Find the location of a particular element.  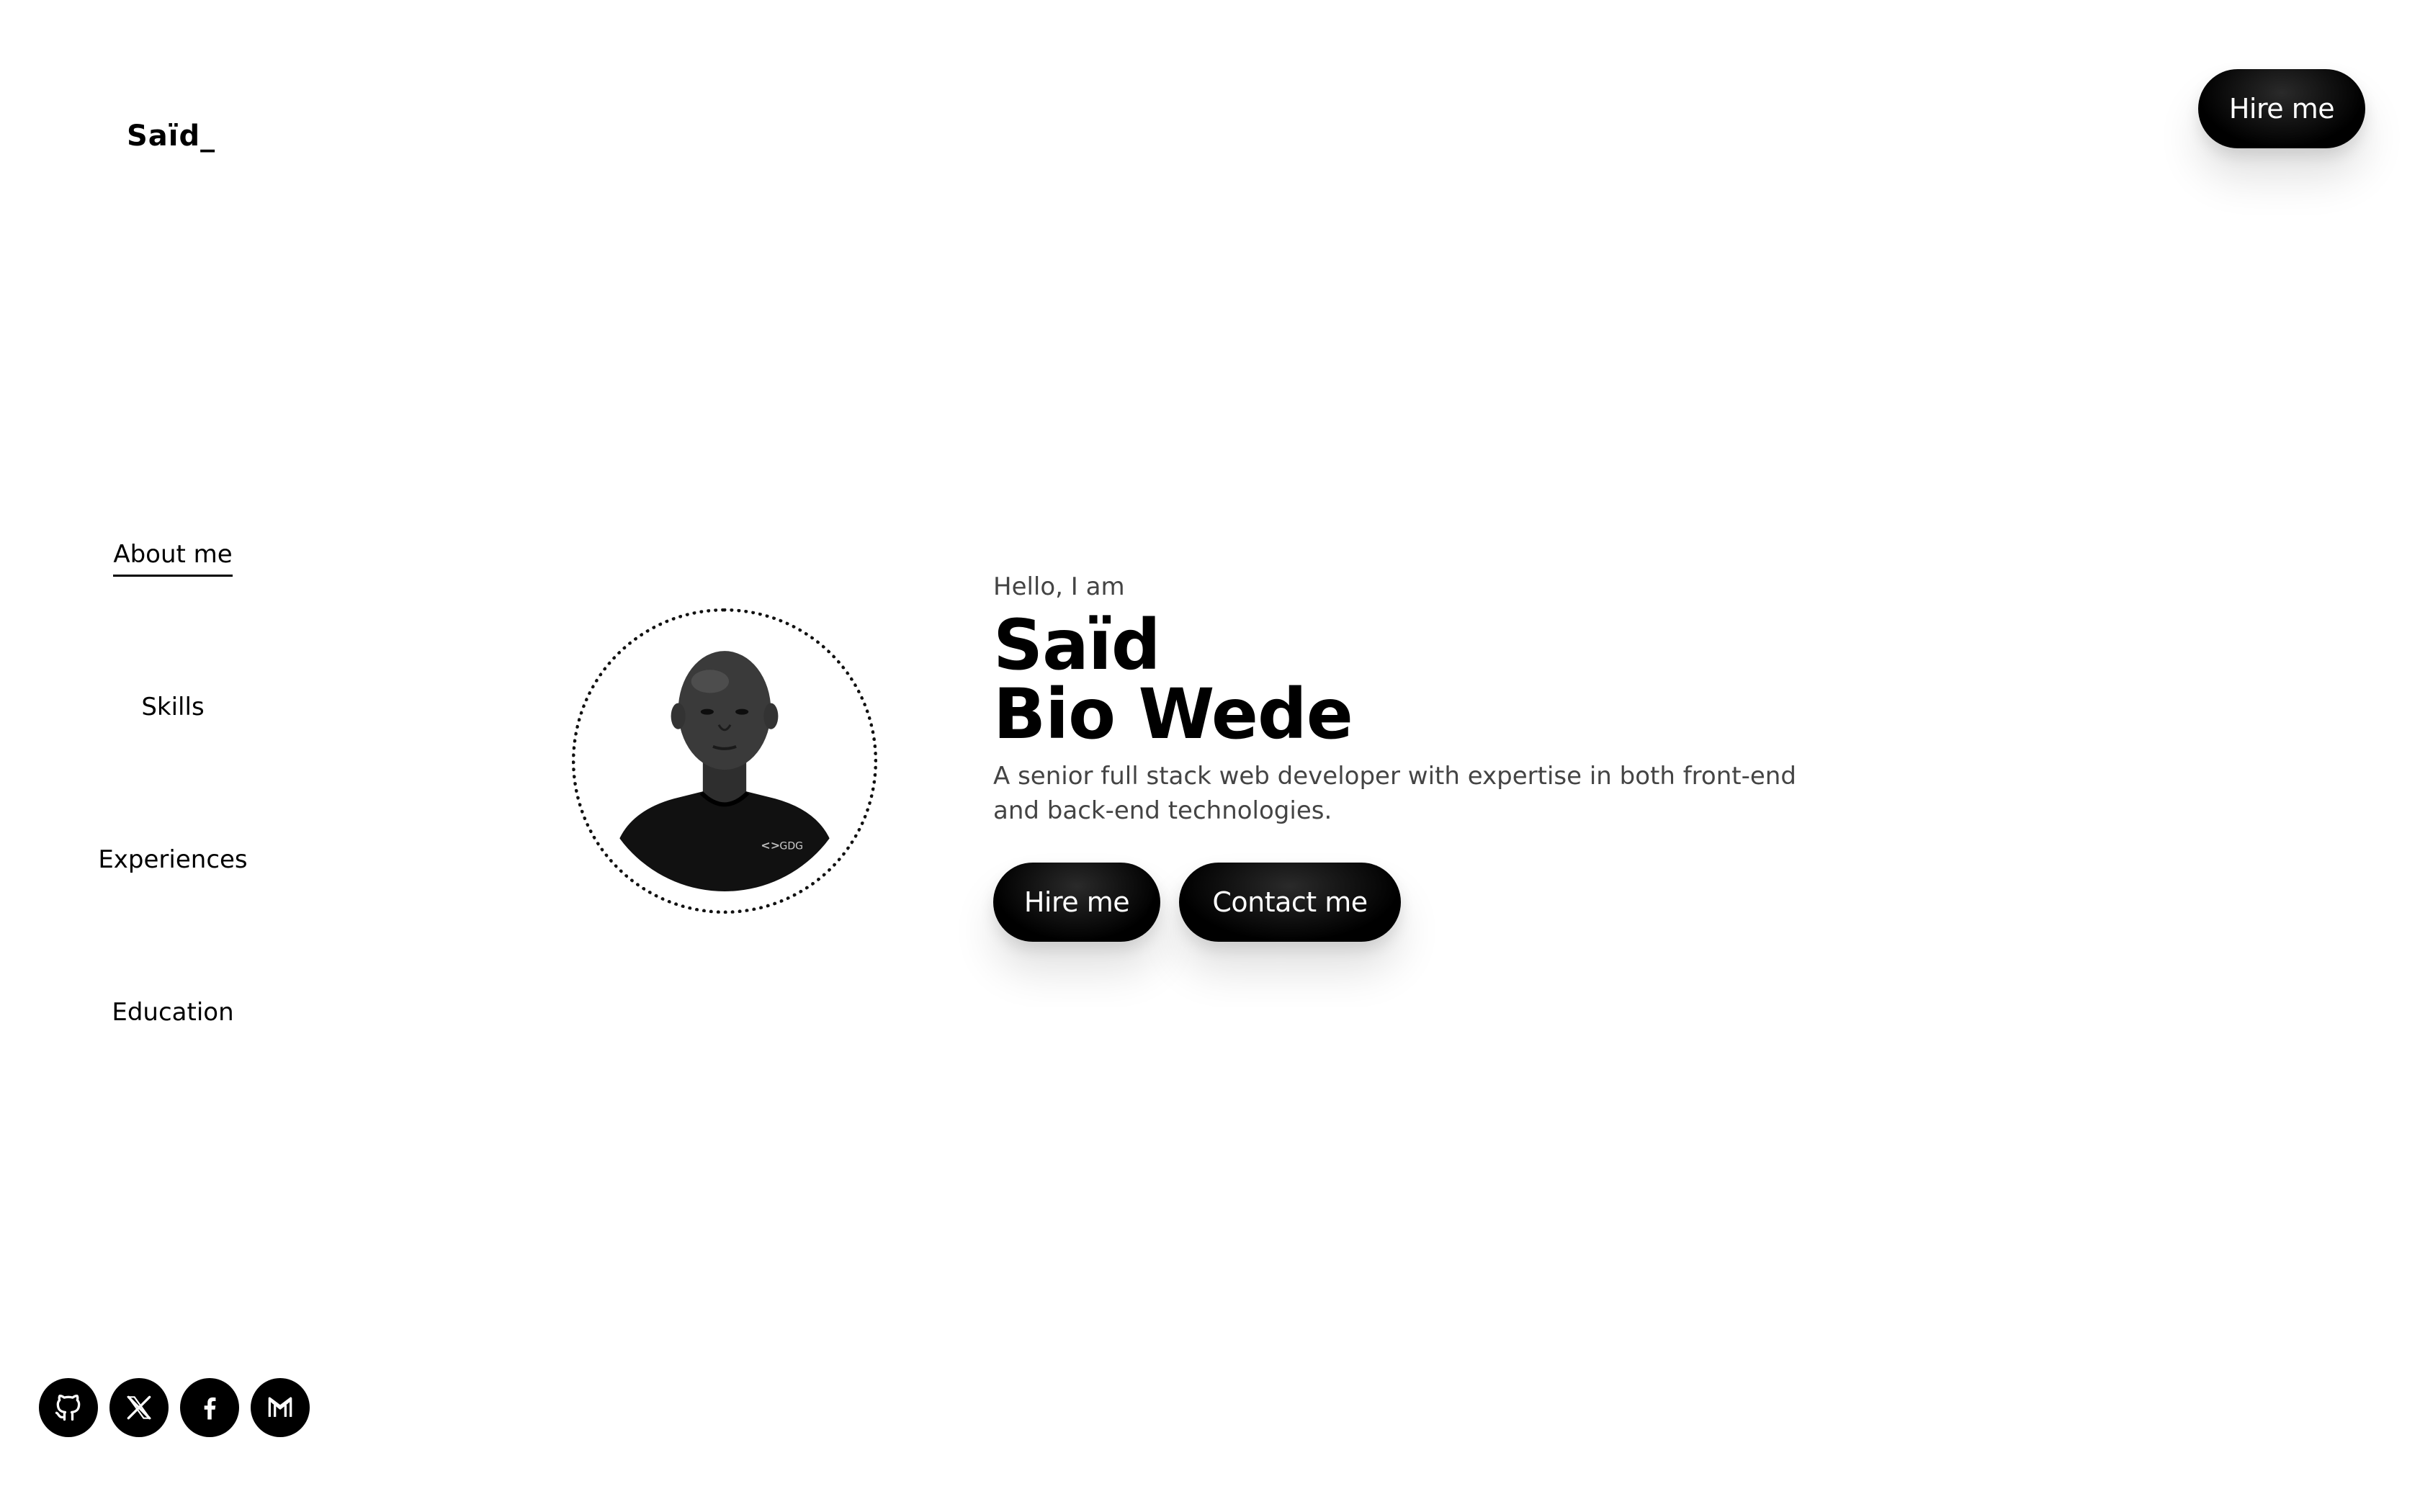

nav-item-education: Education is located at coordinates (173, 1013).